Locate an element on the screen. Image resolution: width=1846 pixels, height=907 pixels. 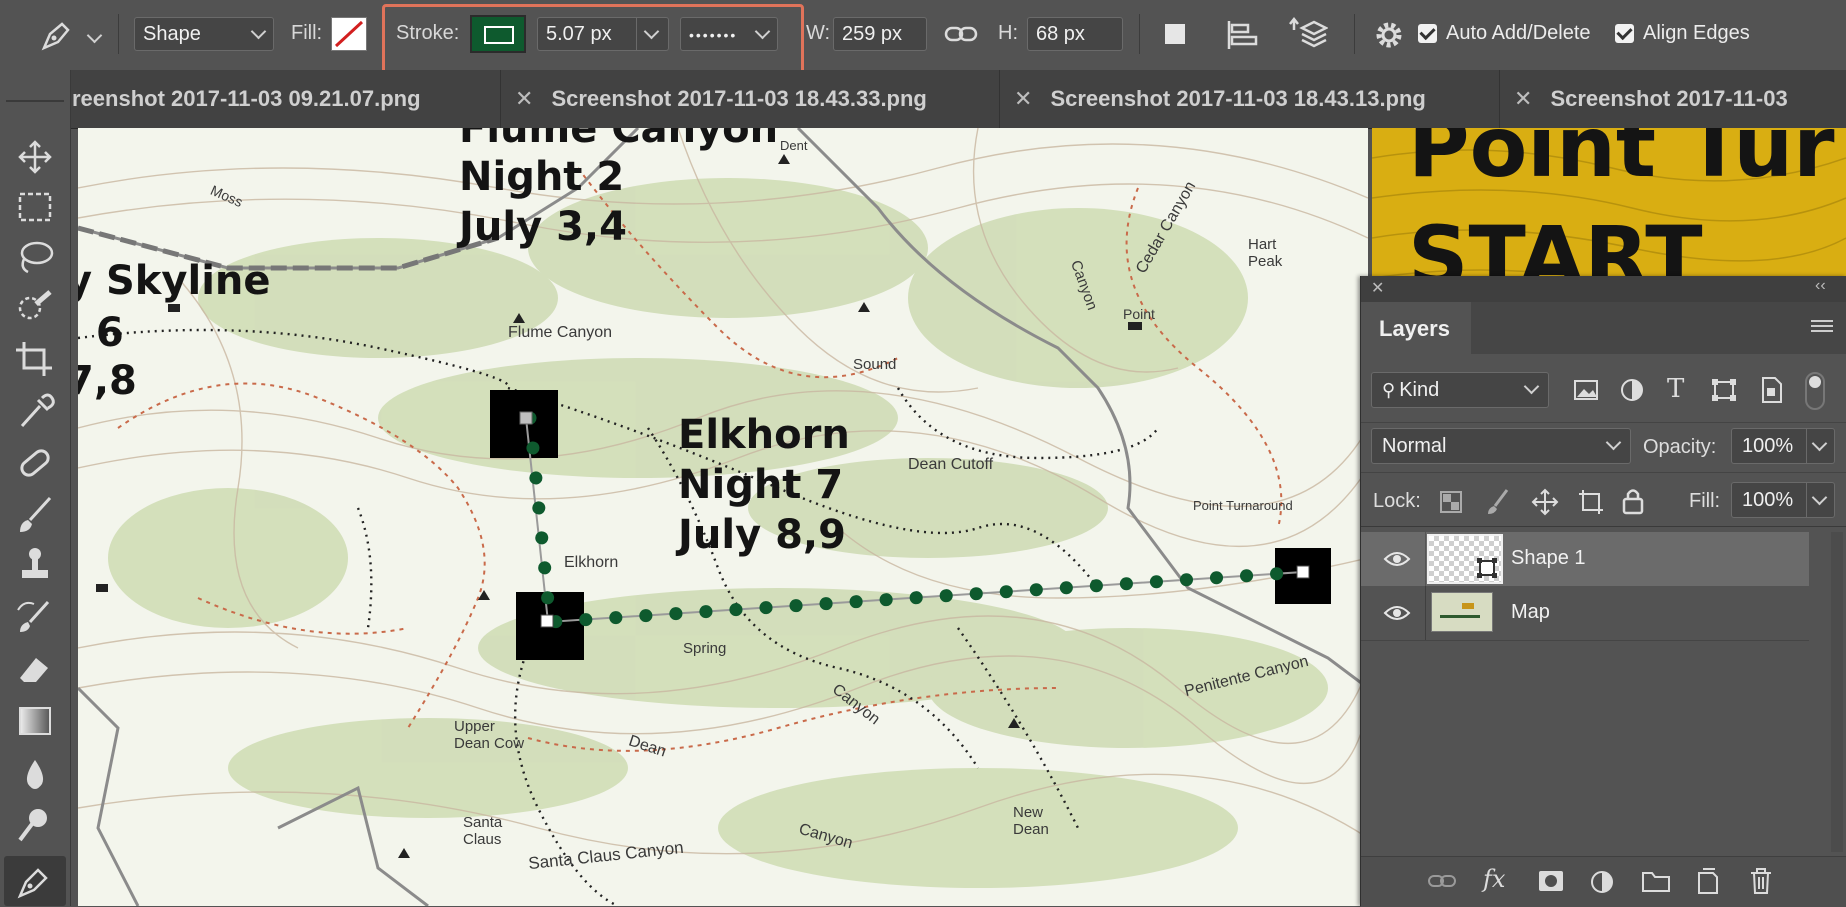
eyedropper-tool-icon is located at coordinates (35, 411).